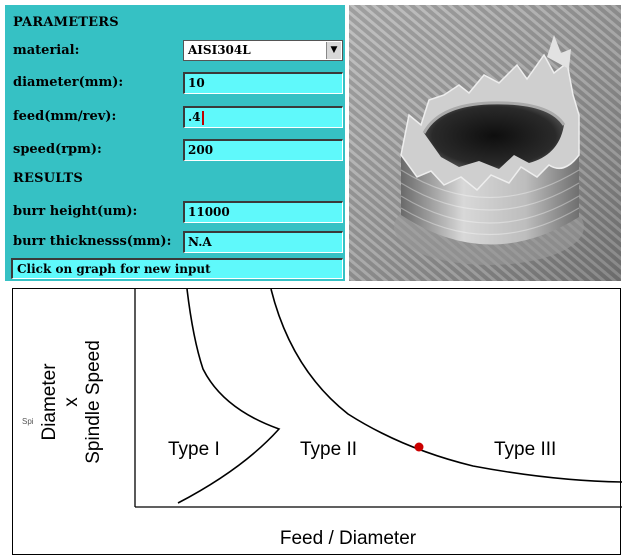  Describe the element at coordinates (263, 50) in the screenshot. I see `material-select: AISI304L ▼` at that location.